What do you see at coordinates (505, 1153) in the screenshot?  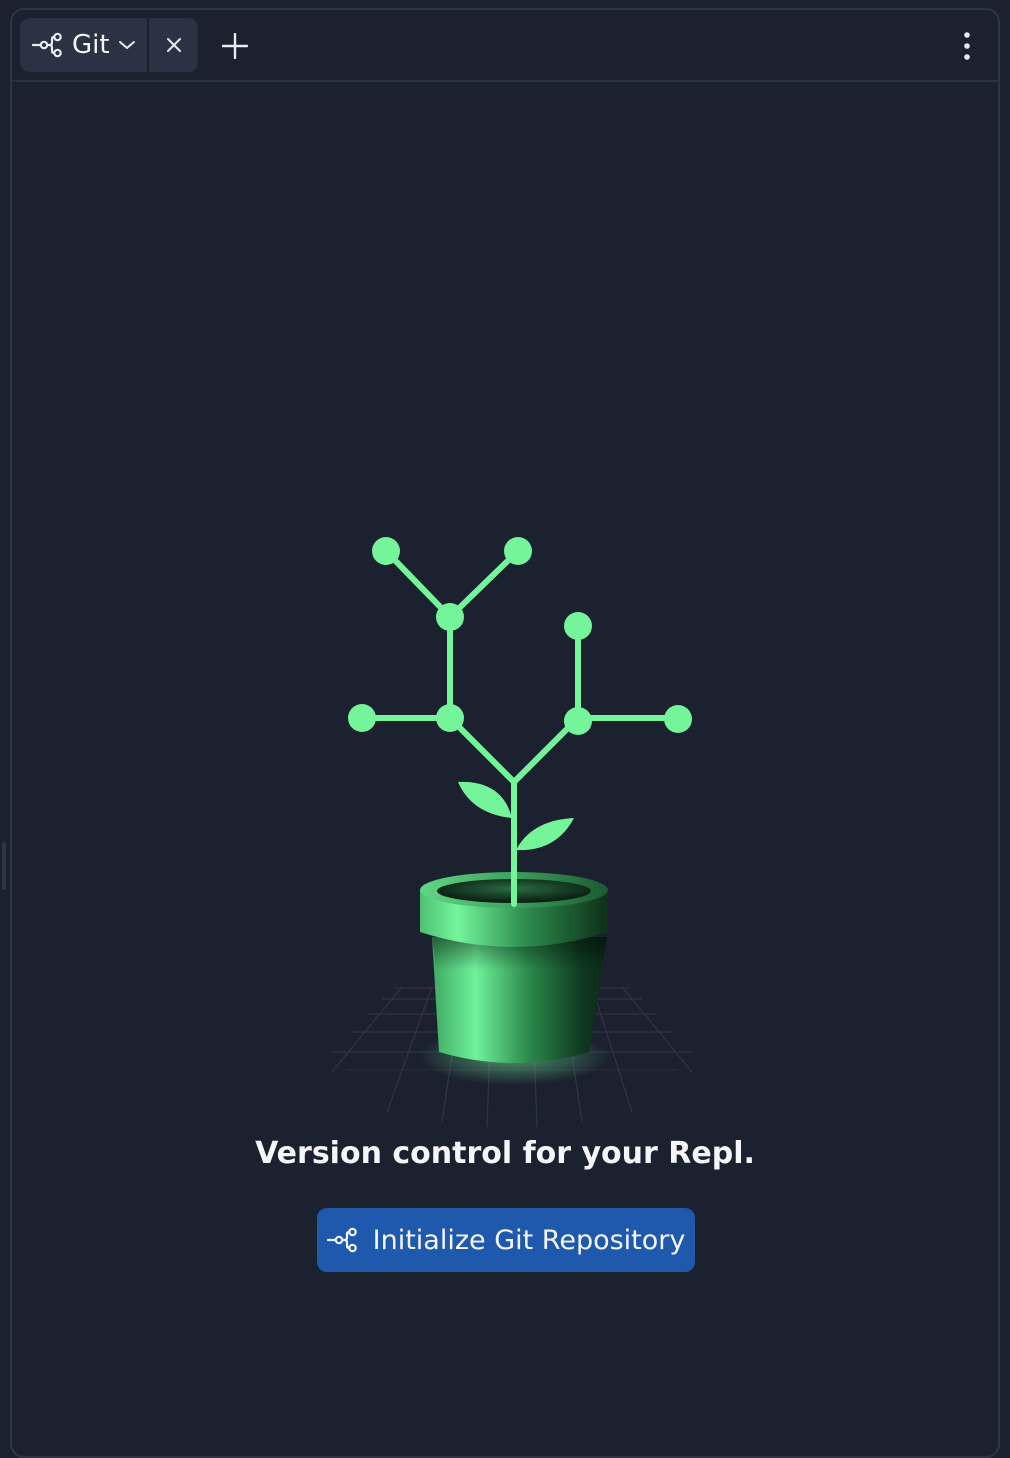 I see `empty-state-tagline: Version control for your Repl.` at bounding box center [505, 1153].